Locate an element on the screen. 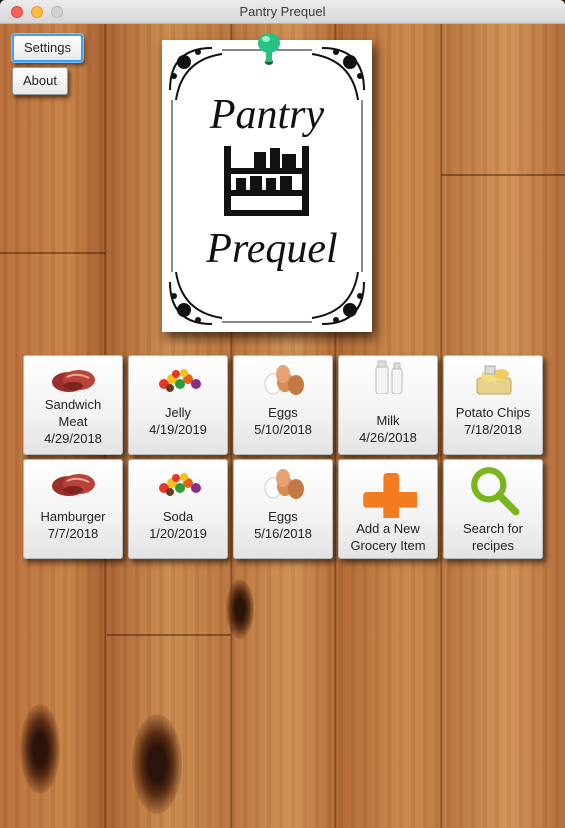 The image size is (565, 828). grocery-item-tile: Eggs 5/16/2018 is located at coordinates (283, 509).